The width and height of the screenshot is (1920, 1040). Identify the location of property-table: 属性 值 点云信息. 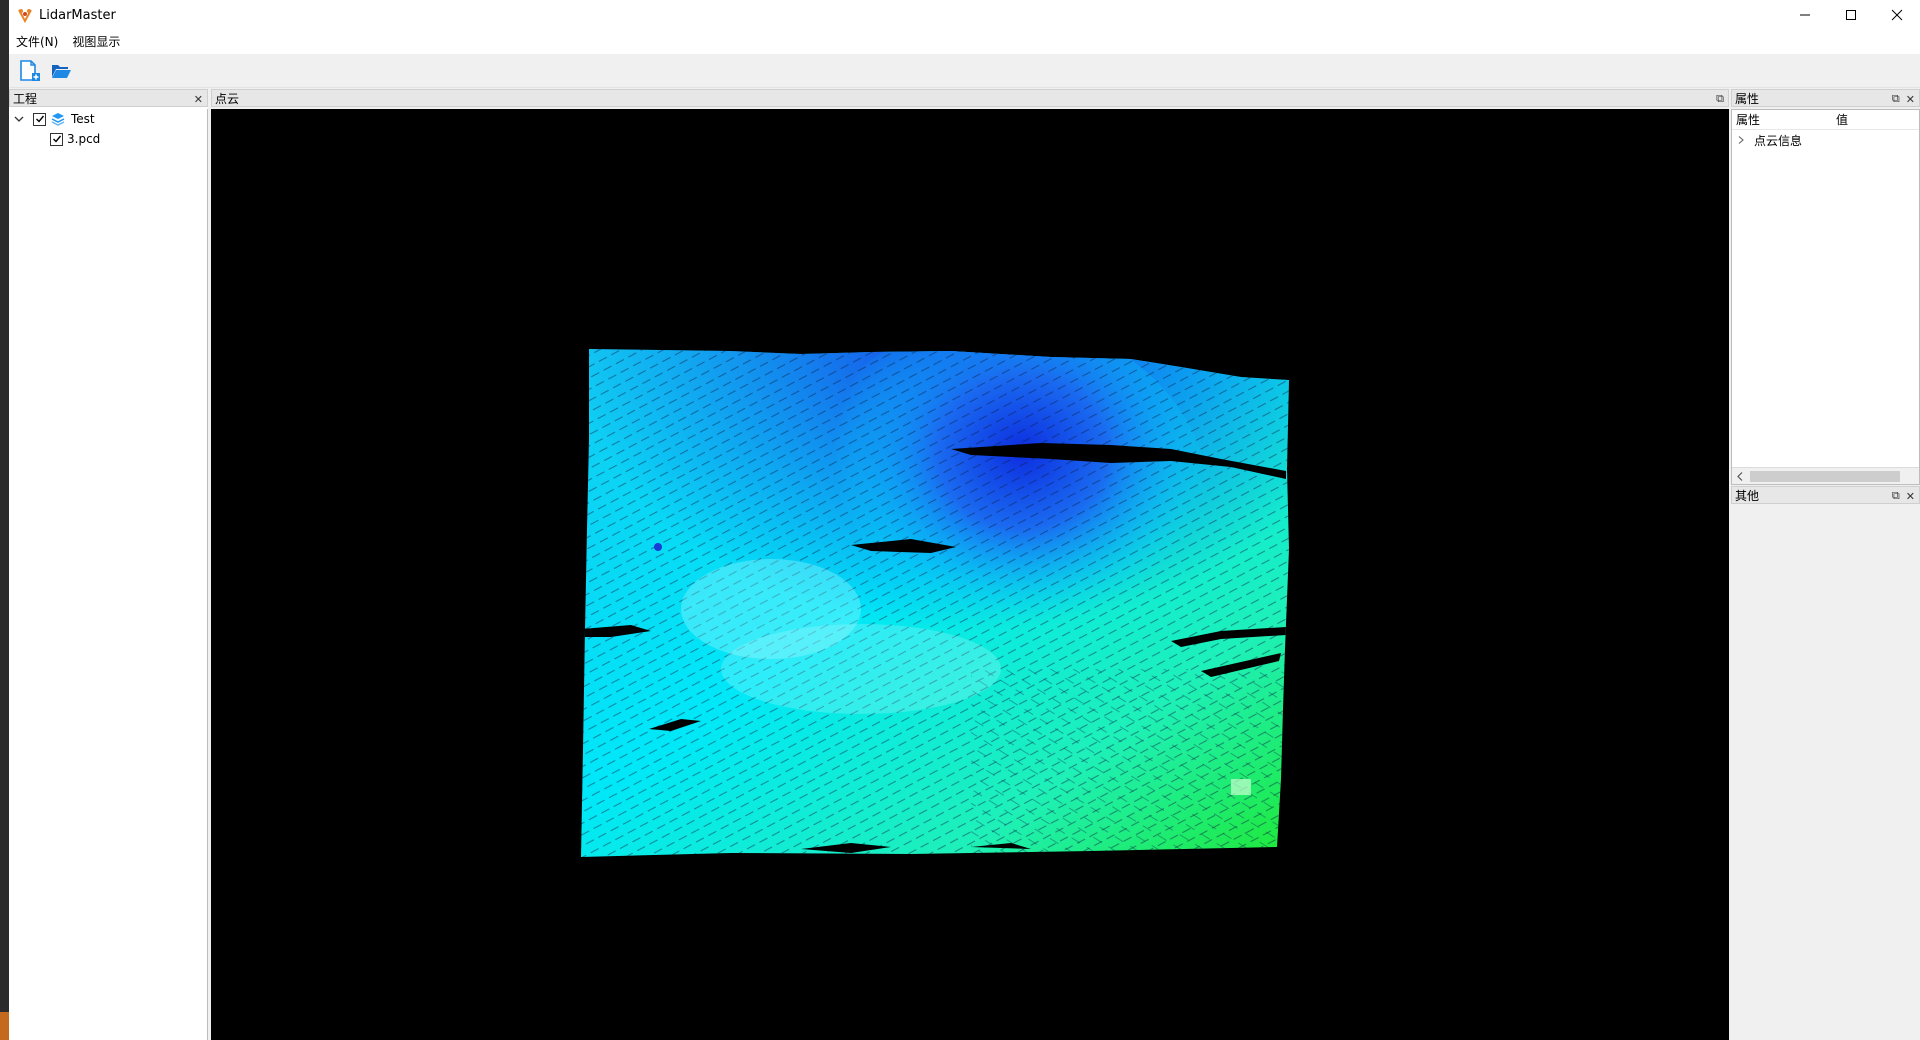
(1825, 297).